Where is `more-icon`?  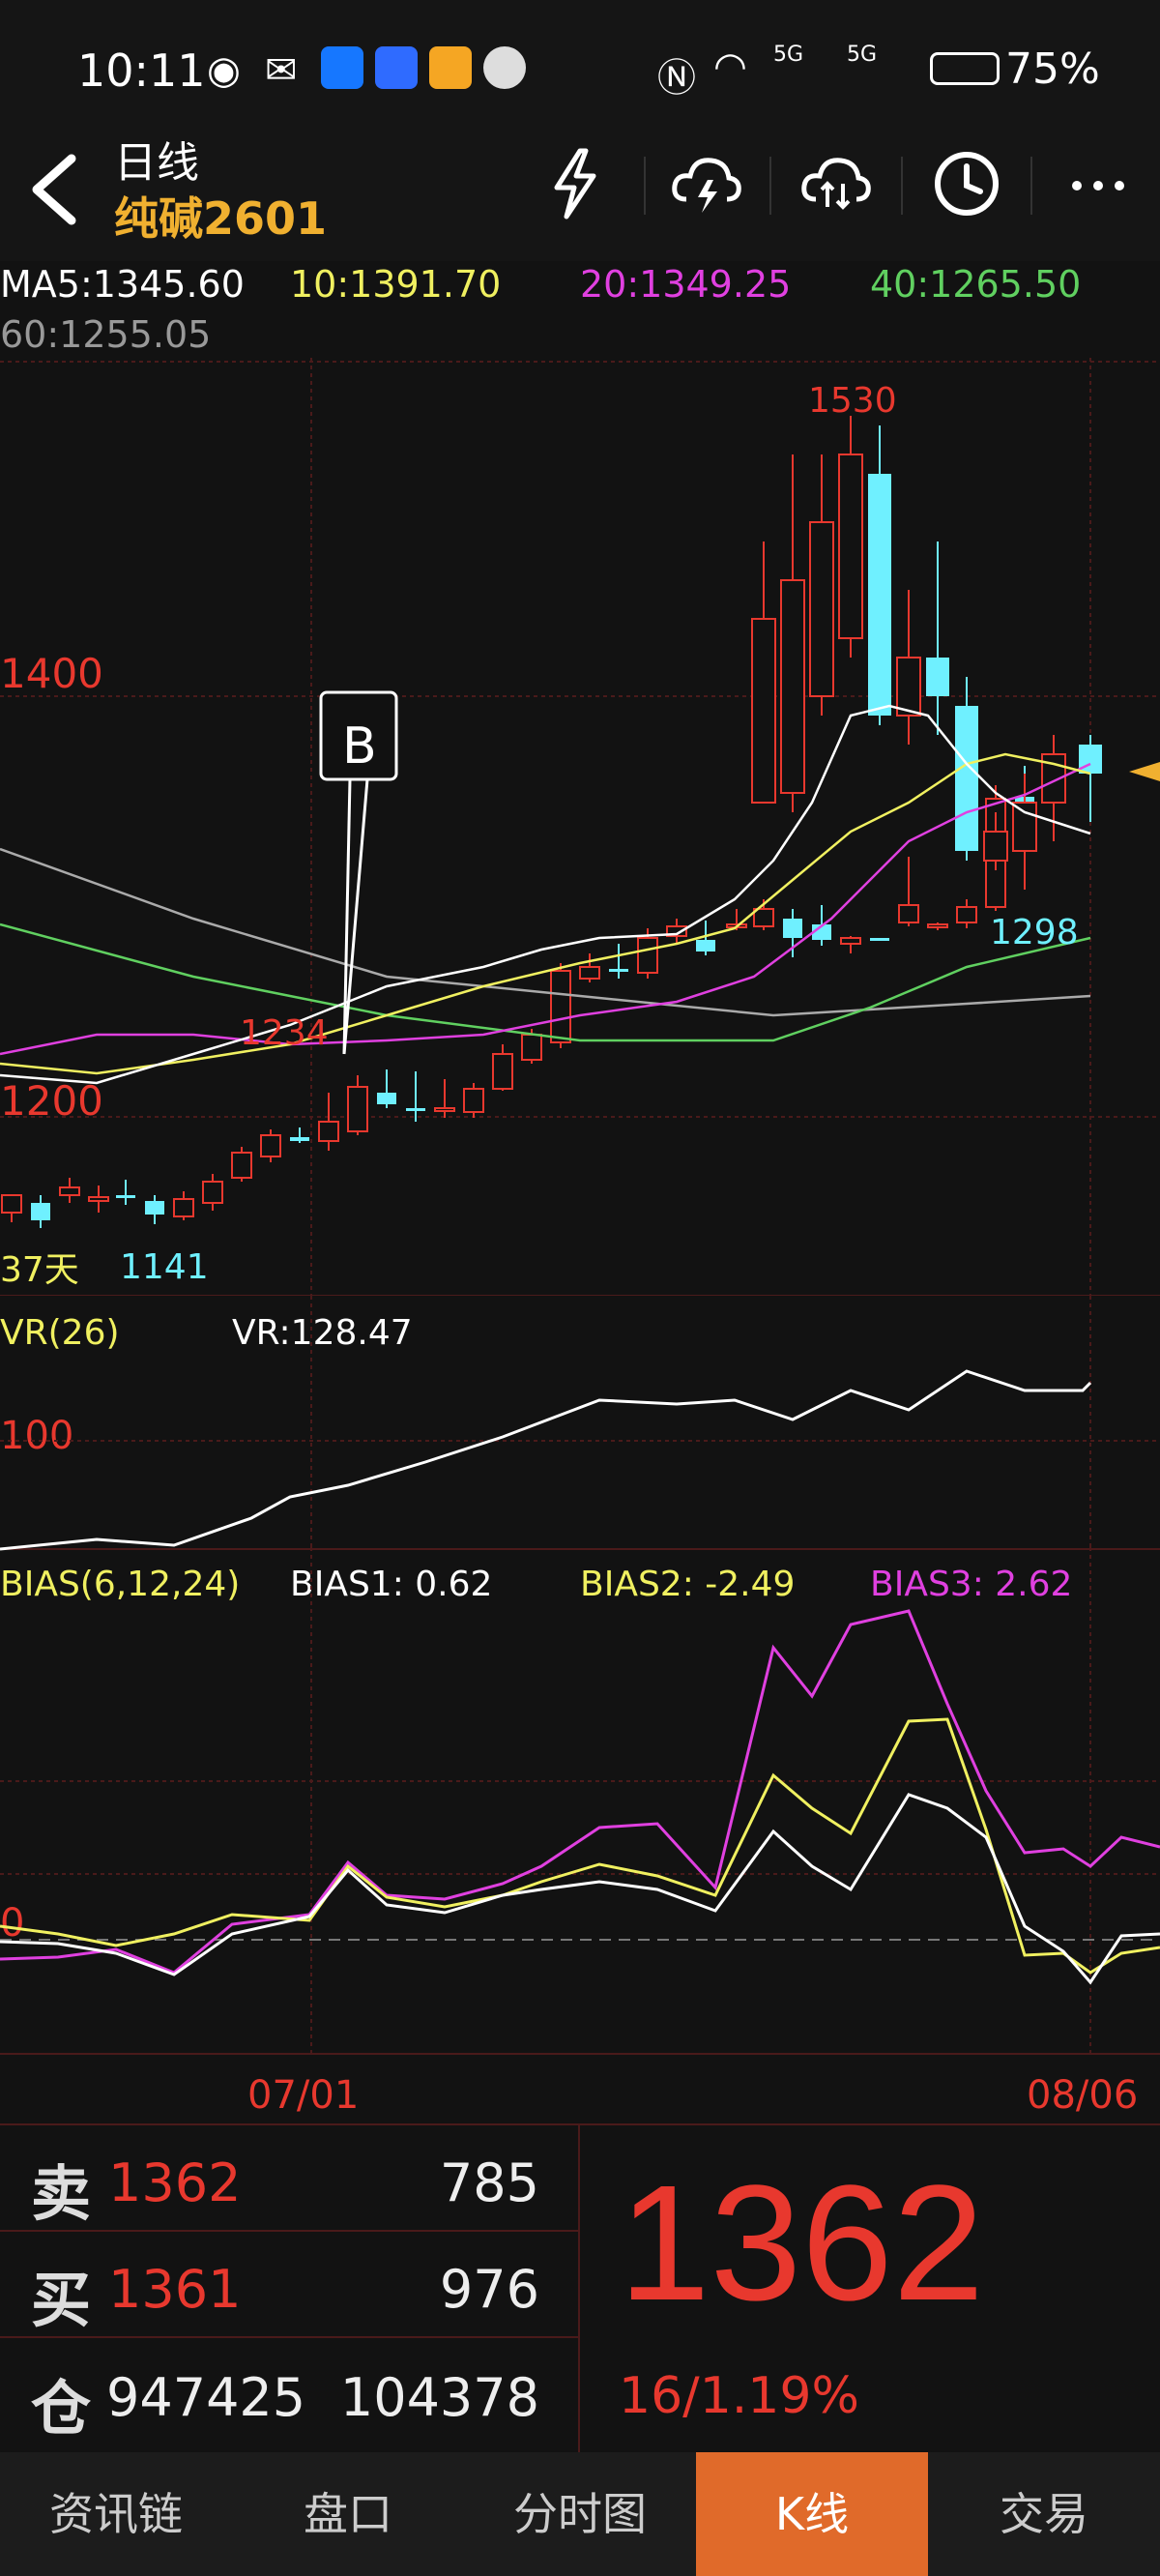 more-icon is located at coordinates (1098, 183).